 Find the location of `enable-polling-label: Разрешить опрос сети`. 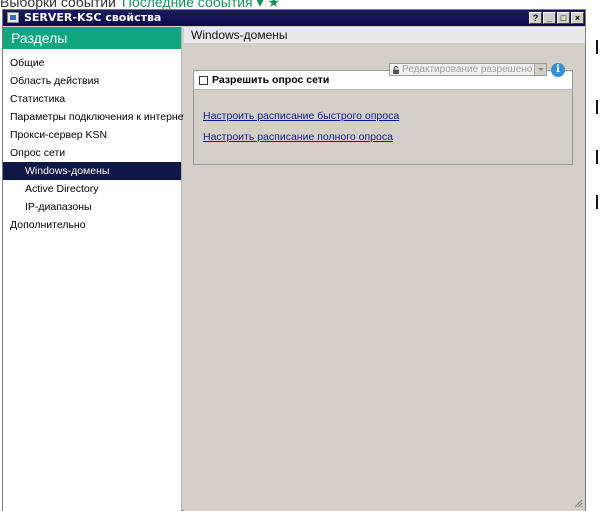

enable-polling-label: Разрешить опрос сети is located at coordinates (270, 80).